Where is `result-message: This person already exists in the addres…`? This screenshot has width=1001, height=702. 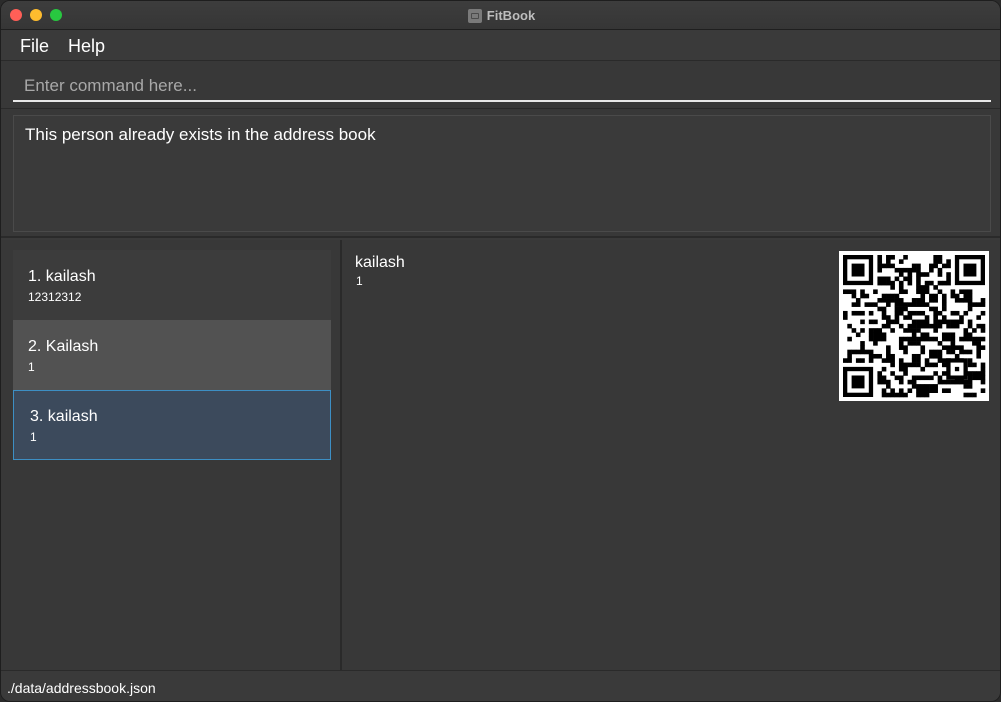 result-message: This person already exists in the addres… is located at coordinates (200, 134).